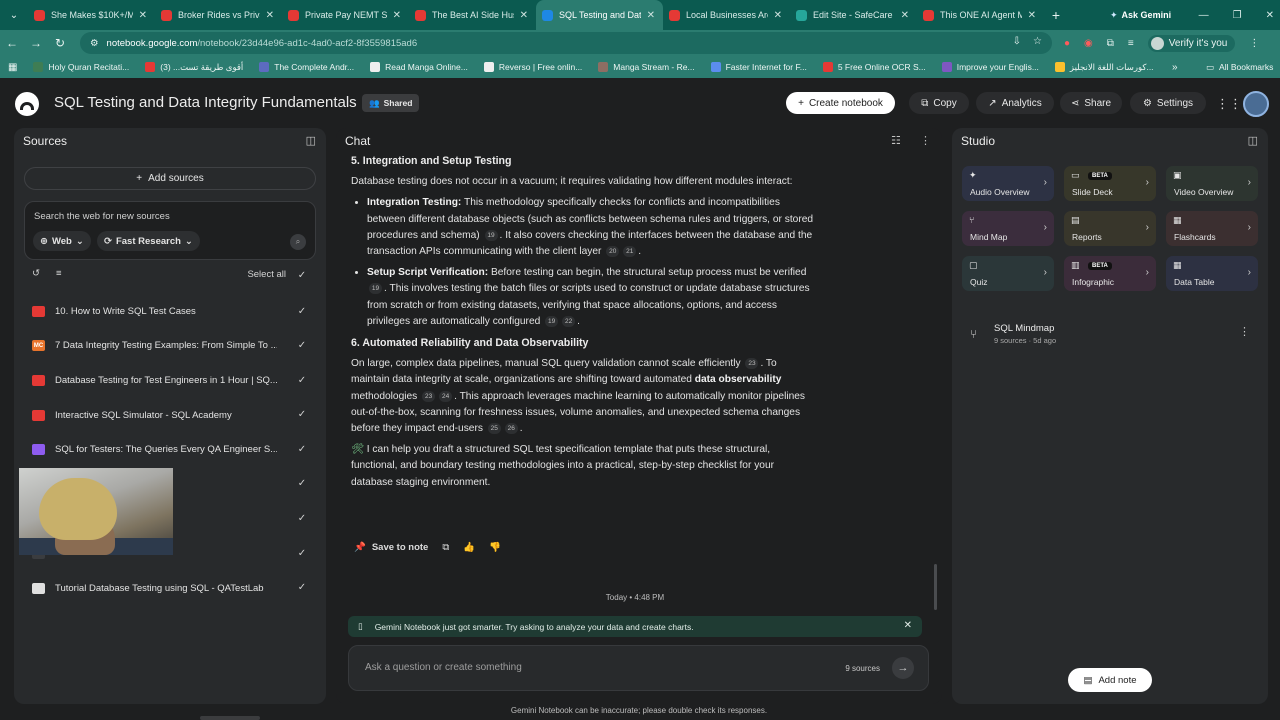 This screenshot has height=720, width=1280. Describe the element at coordinates (62, 241) in the screenshot. I see `web-source-dropdown: ⊕ Web ⌄` at that location.